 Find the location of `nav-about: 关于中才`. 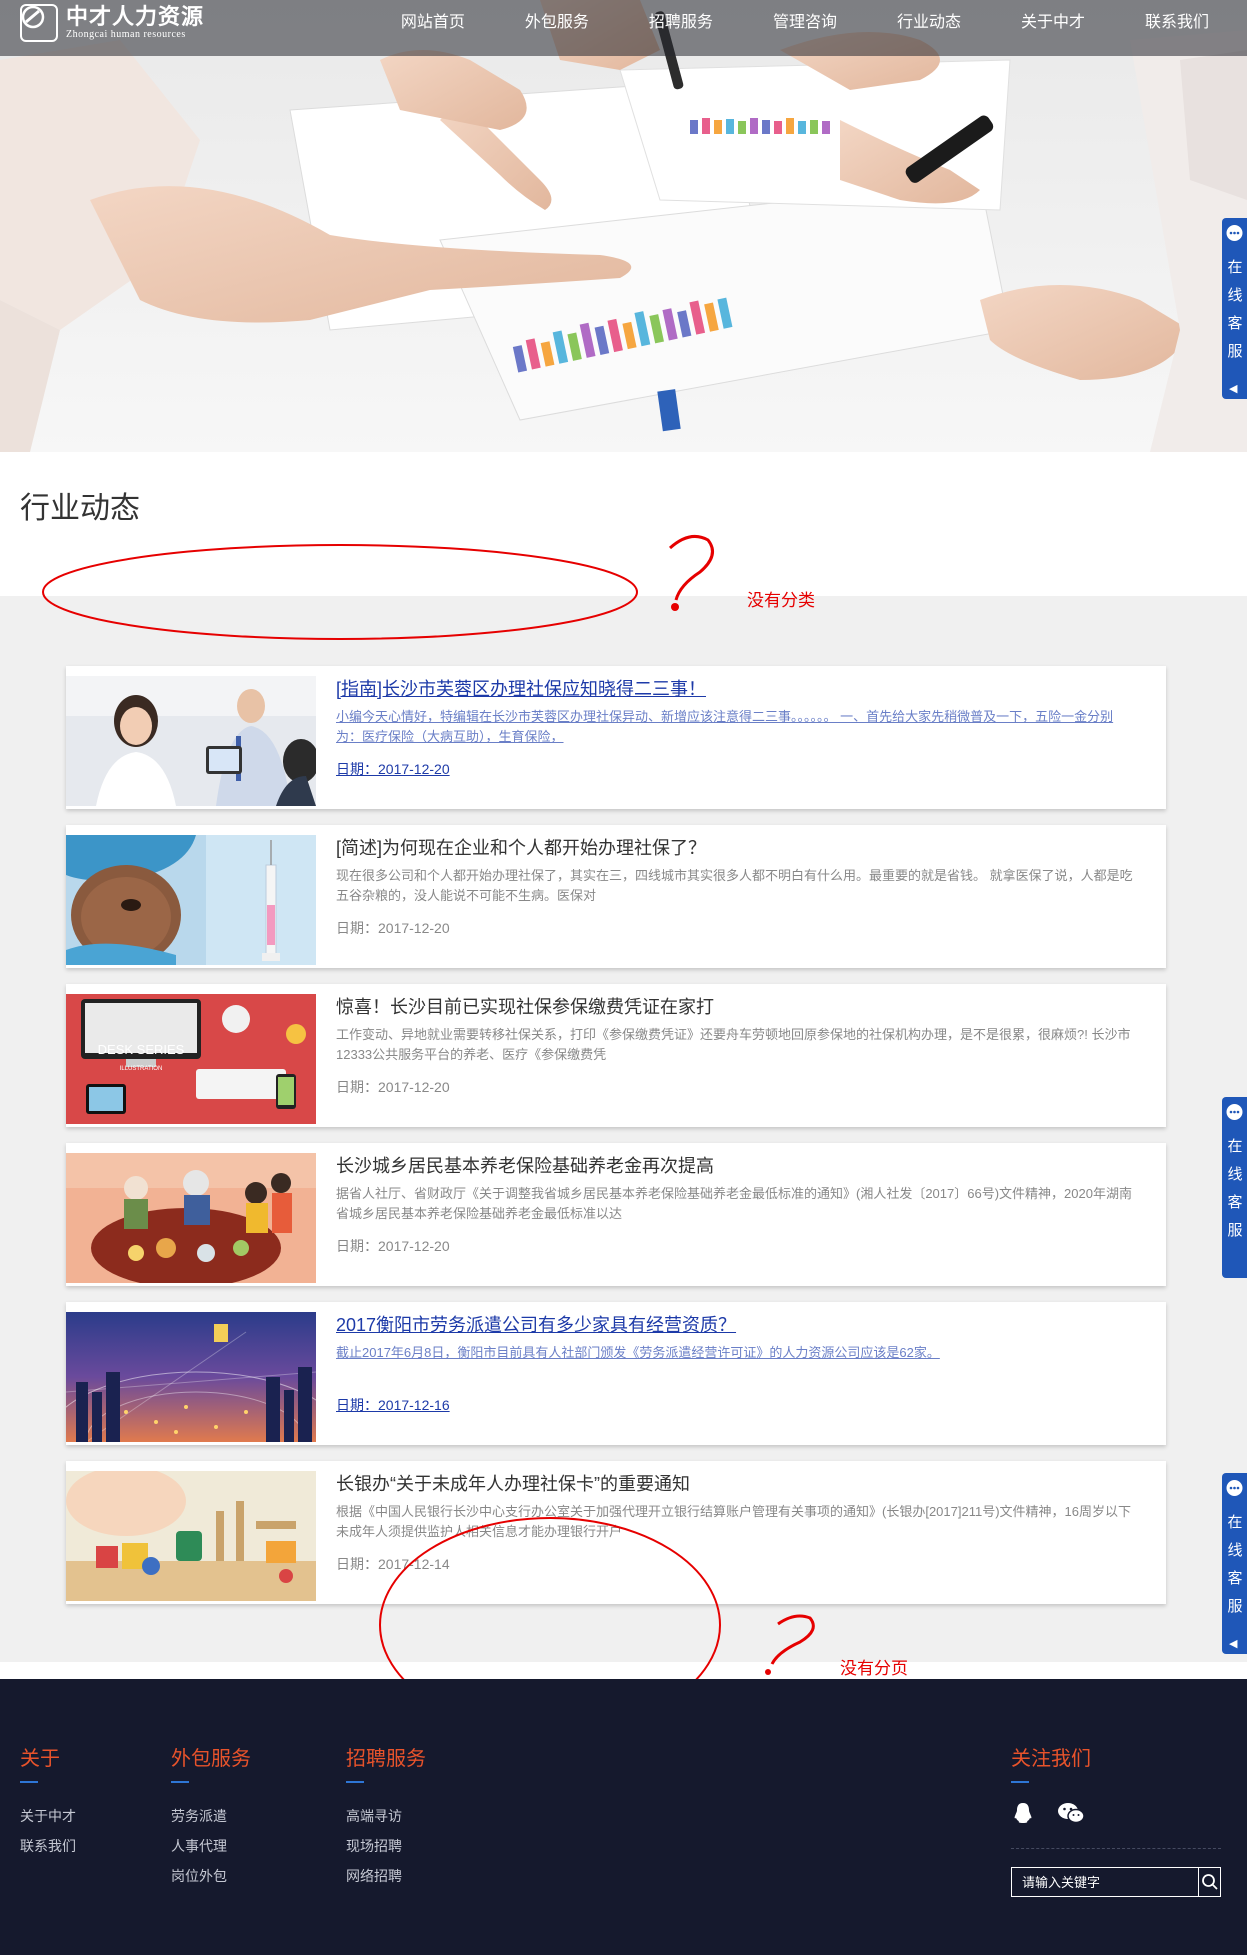

nav-about: 关于中才 is located at coordinates (1053, 23).